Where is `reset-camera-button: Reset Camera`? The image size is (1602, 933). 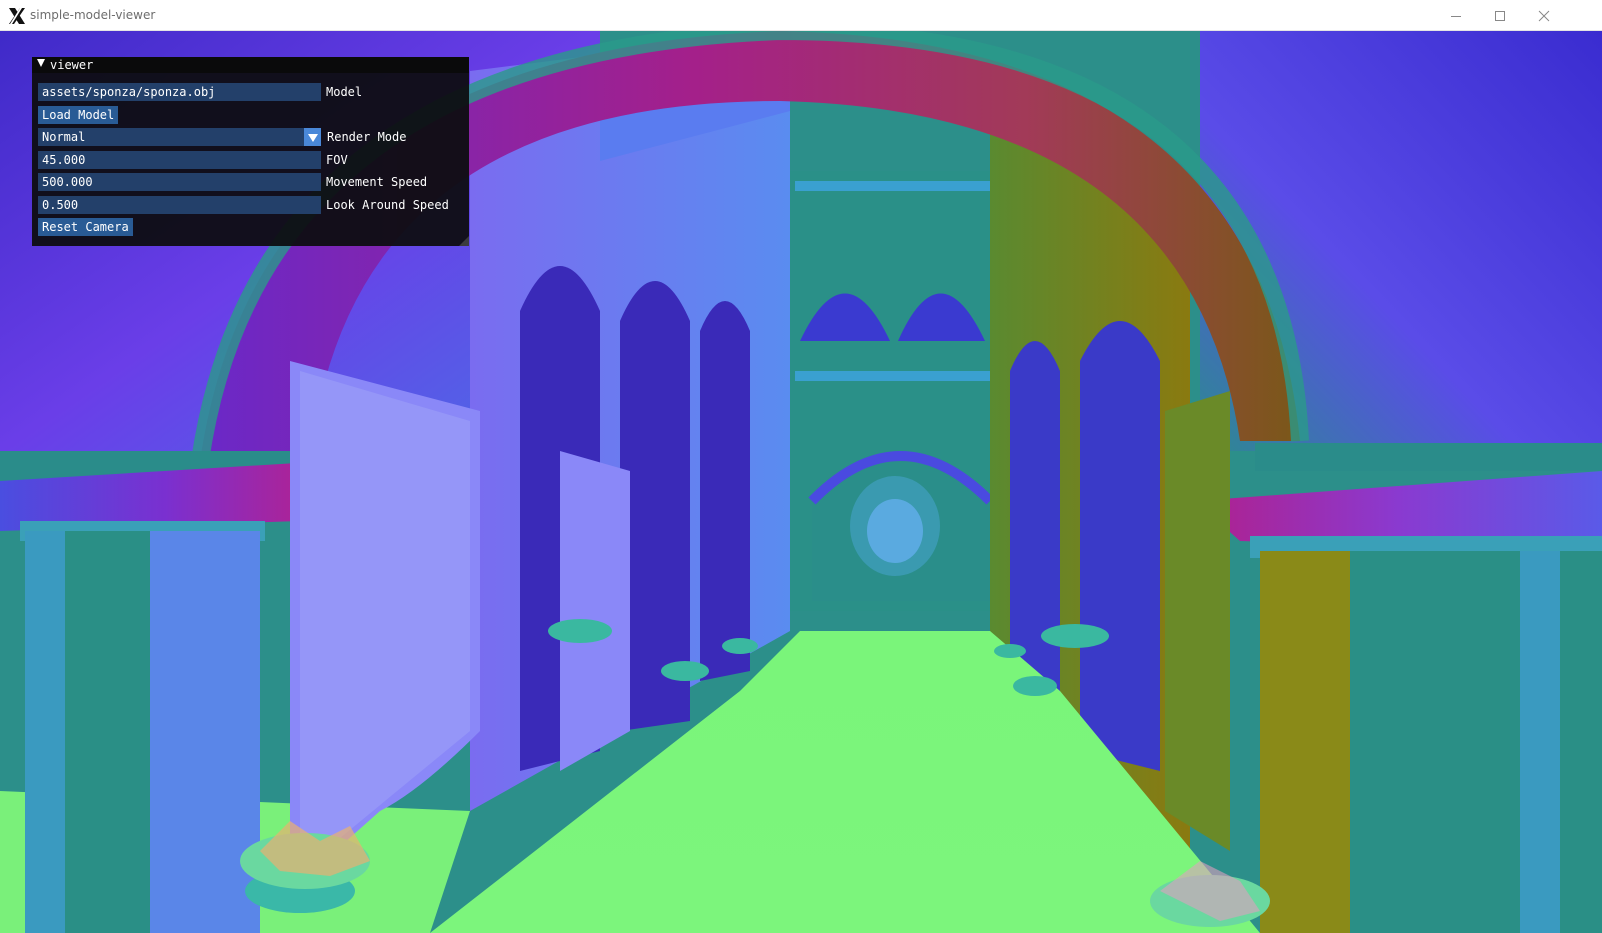 reset-camera-button: Reset Camera is located at coordinates (85, 227).